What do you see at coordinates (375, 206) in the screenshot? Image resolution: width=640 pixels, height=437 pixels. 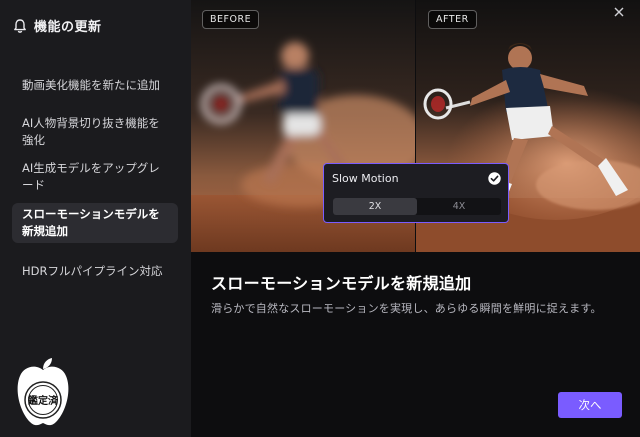 I see `speed-option-2x: 2X` at bounding box center [375, 206].